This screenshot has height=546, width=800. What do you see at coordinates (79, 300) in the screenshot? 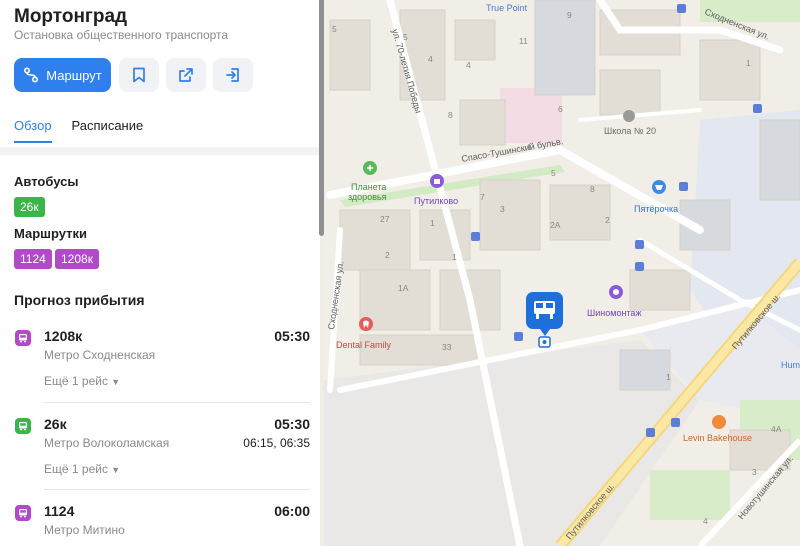
I see `forecast-title: Прогноз прибытия` at bounding box center [79, 300].